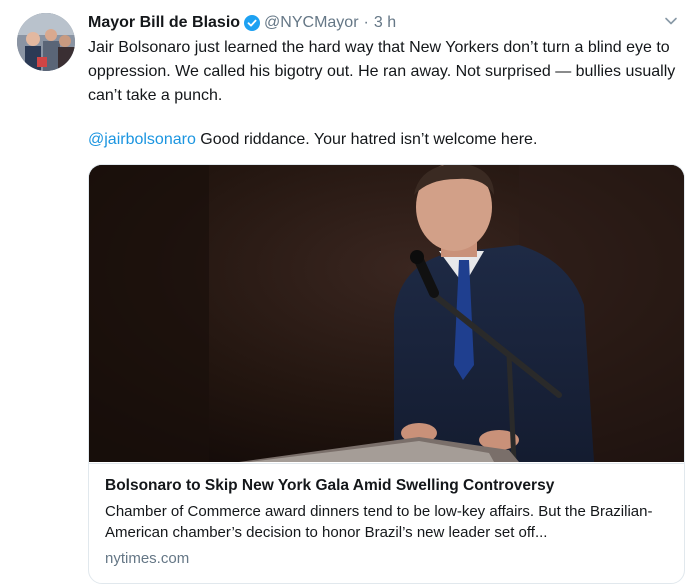 This screenshot has width=700, height=586. I want to click on tweet-header: Mayor Bill de Blasio @NYCMayor · 3 h, so click(242, 23).